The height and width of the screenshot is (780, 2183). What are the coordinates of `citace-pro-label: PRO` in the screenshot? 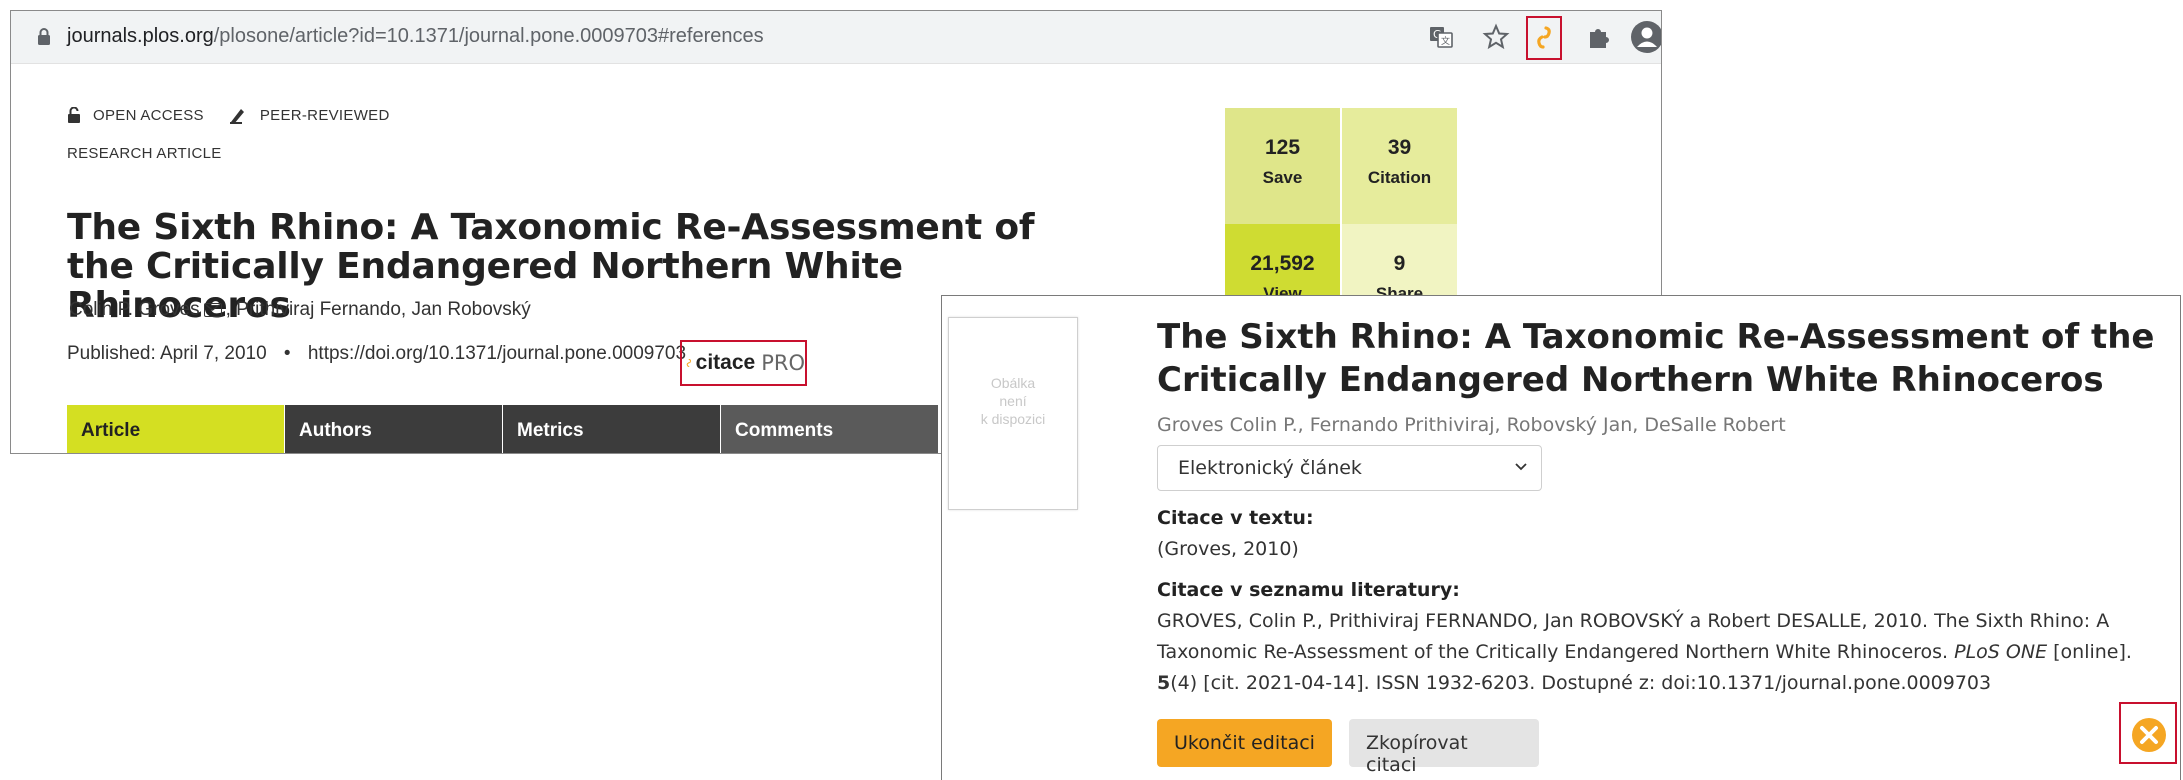 It's located at (783, 363).